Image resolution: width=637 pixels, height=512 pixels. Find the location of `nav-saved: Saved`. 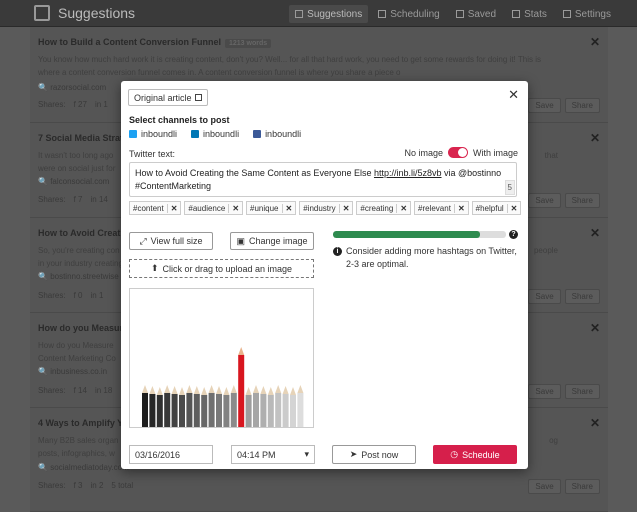

nav-saved: Saved is located at coordinates (476, 14).